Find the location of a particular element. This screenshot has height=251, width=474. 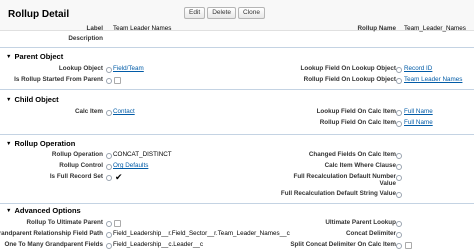

lookup-object-value: Field/Team is located at coordinates (128, 69).